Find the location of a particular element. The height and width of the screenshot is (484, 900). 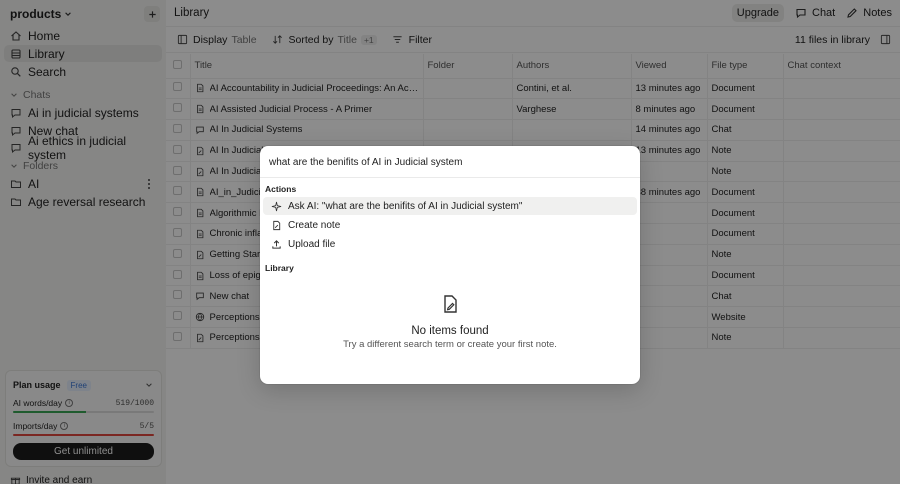

create-note-label: Create note is located at coordinates (314, 225).